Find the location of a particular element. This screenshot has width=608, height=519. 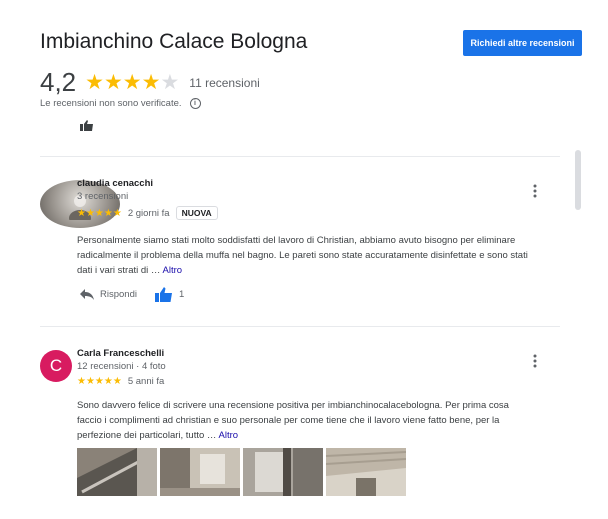

review-author-meta: 12 recensioni · 4 foto is located at coordinates (121, 366).